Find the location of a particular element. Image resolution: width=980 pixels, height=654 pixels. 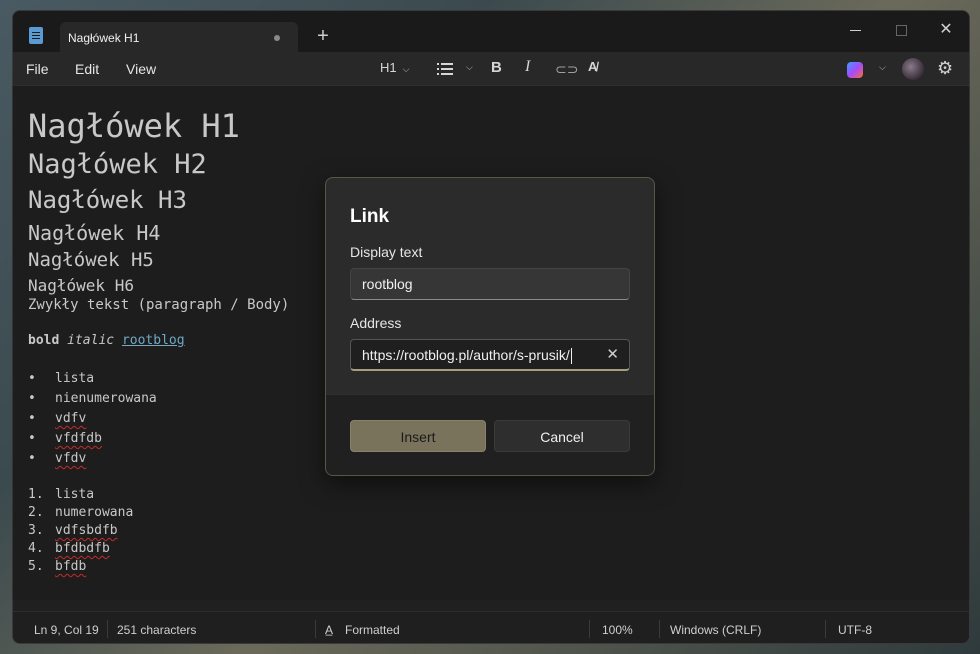

avatar is located at coordinates (913, 69).